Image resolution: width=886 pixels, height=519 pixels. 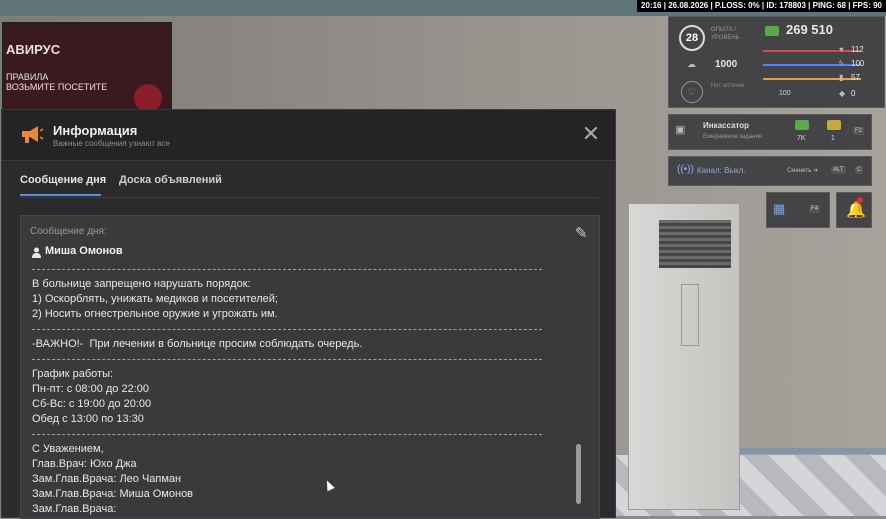 I want to click on stat-value: 57, so click(x=855, y=77).